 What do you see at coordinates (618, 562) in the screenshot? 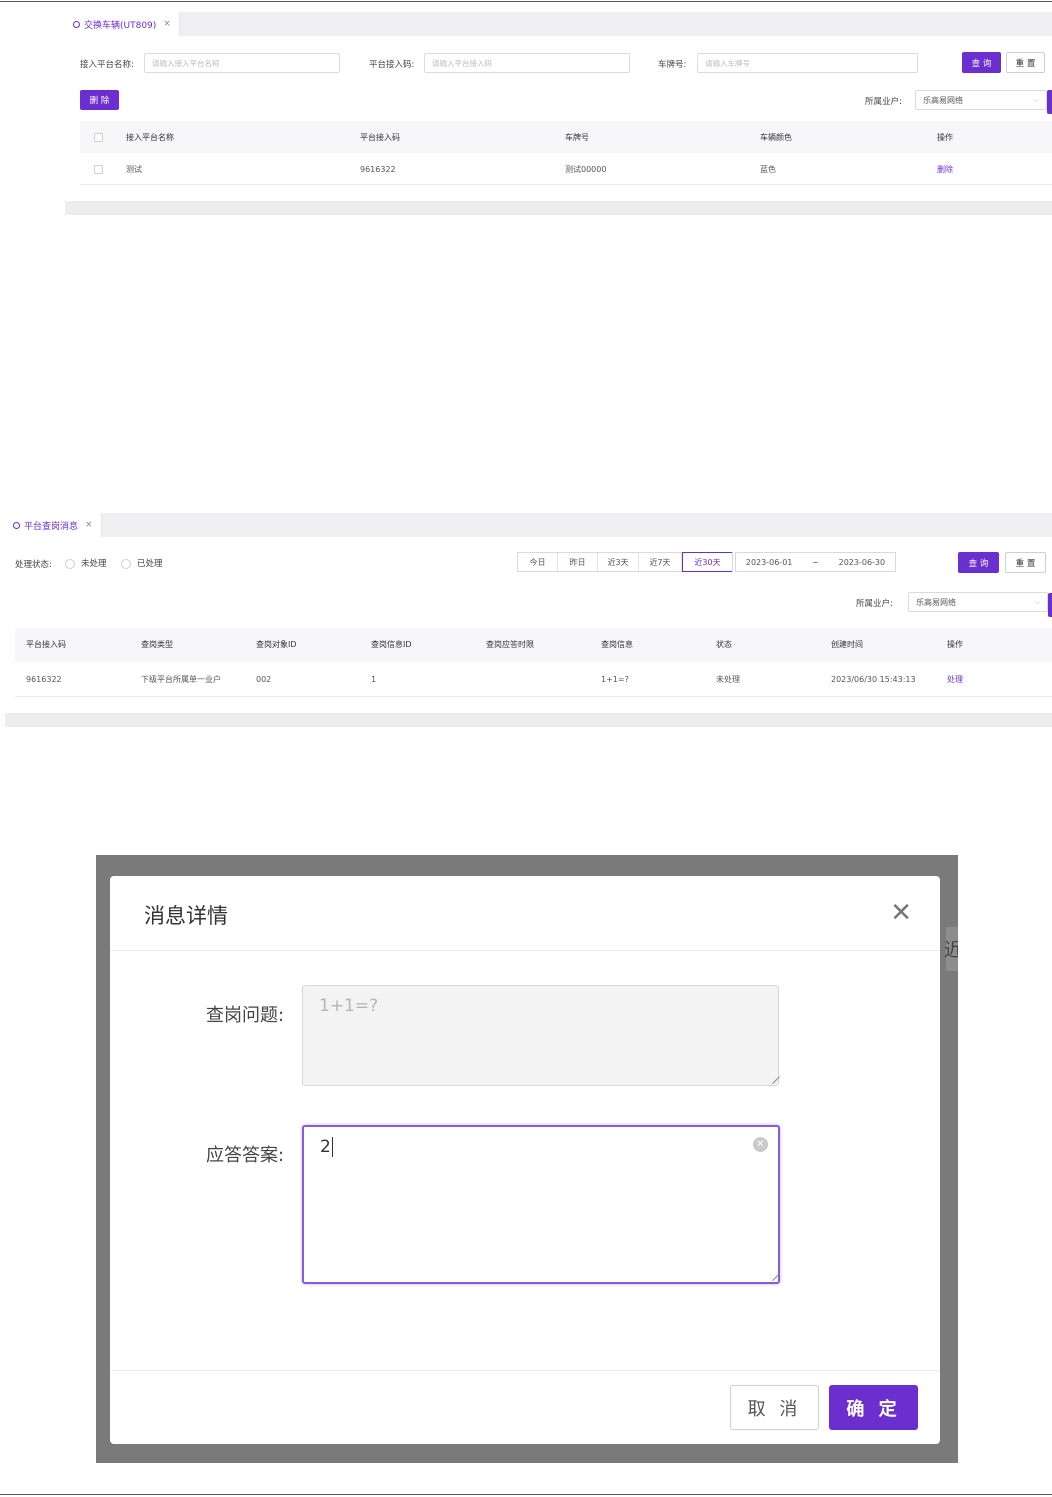
I see `range-3days: 近3天` at bounding box center [618, 562].